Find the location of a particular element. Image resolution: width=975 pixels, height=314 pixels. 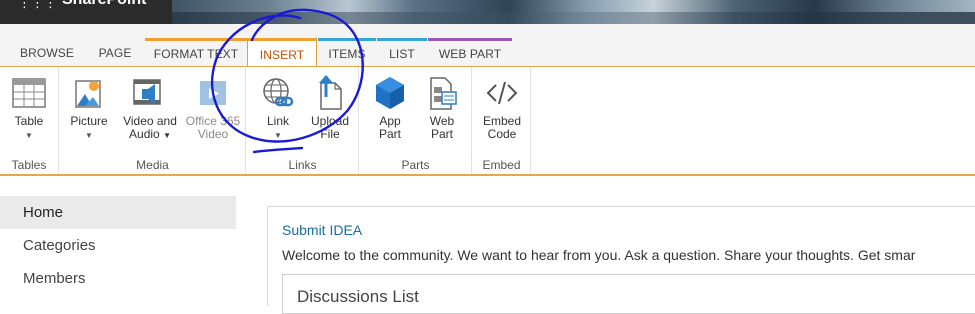

link-button: Link ▼ is located at coordinates (278, 108).